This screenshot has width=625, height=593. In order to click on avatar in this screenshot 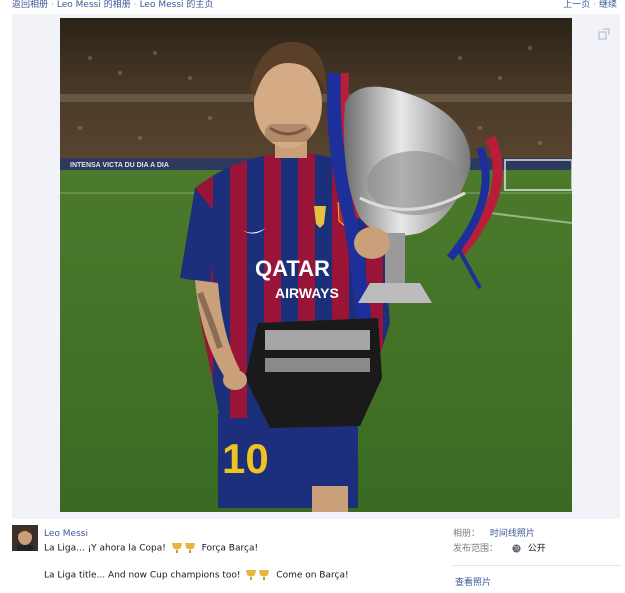, I will do `click(25, 538)`.